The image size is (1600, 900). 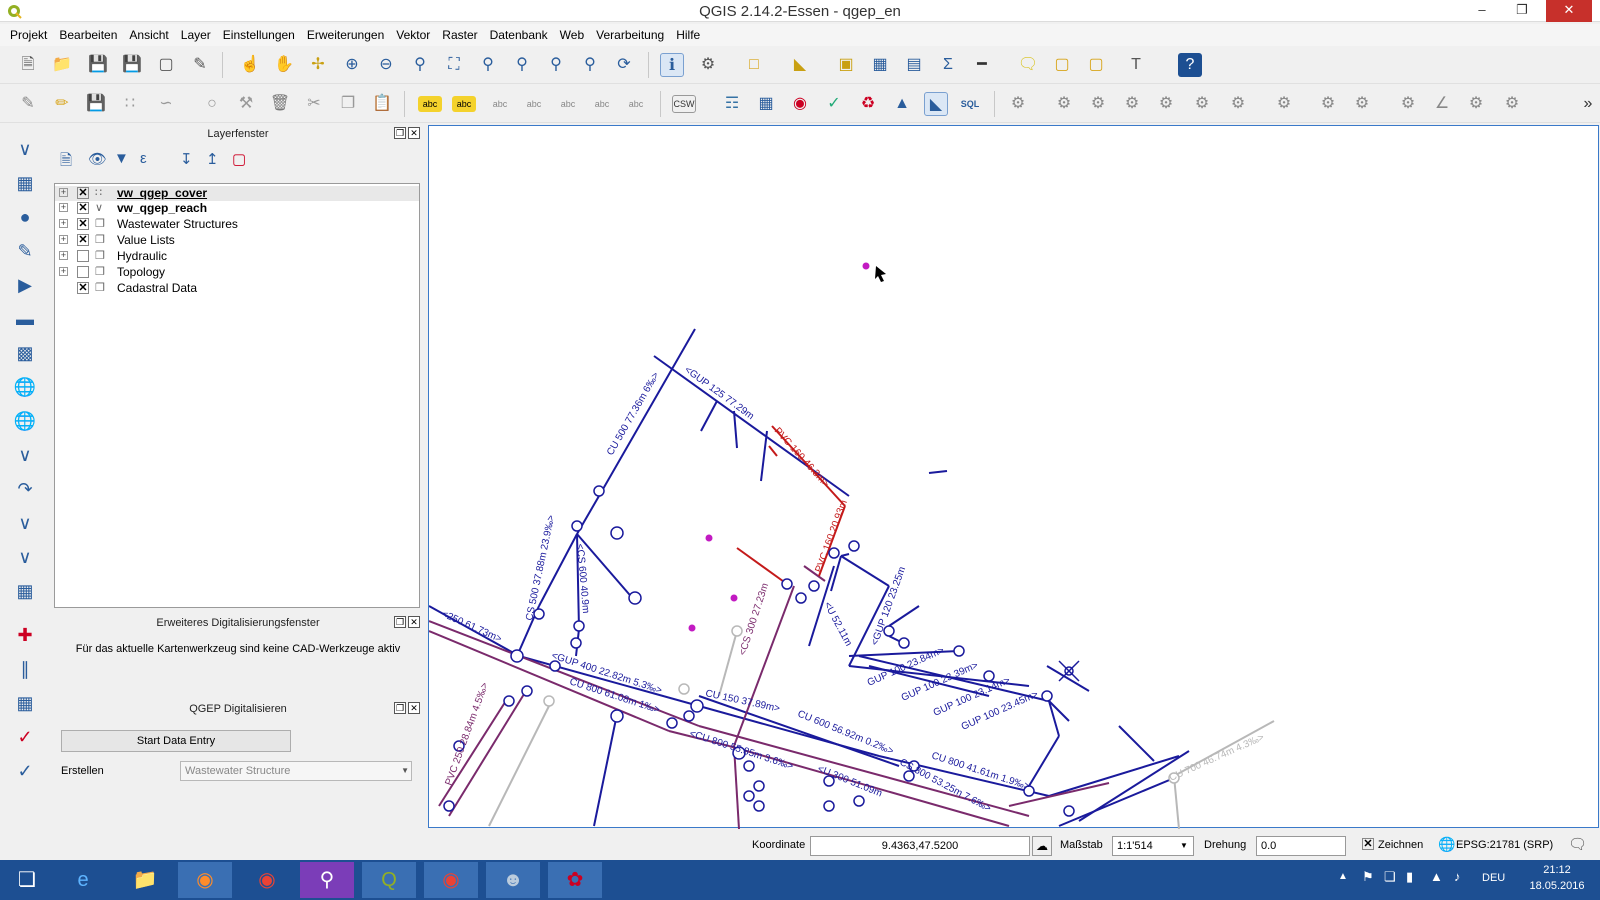 What do you see at coordinates (130, 104) in the screenshot?
I see `add-point-icon: ∷` at bounding box center [130, 104].